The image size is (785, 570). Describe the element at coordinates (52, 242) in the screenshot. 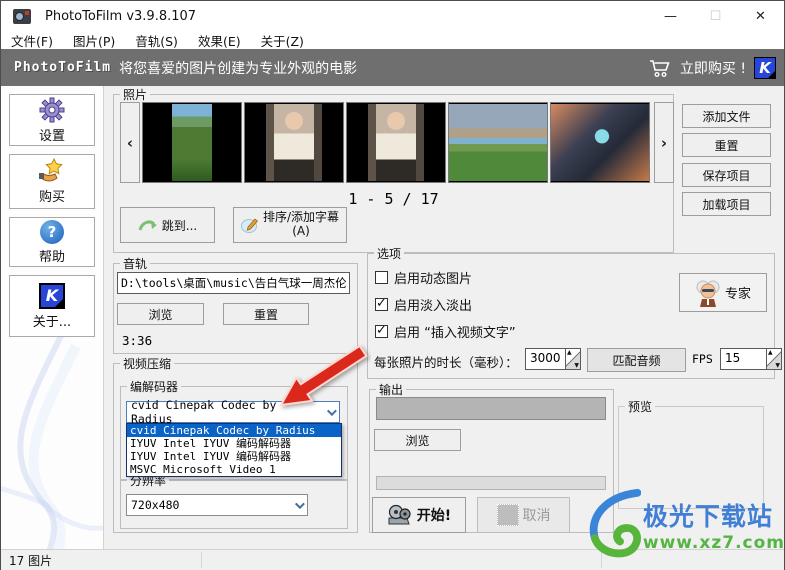

I see `sidebar-item-help: ? 帮助` at that location.